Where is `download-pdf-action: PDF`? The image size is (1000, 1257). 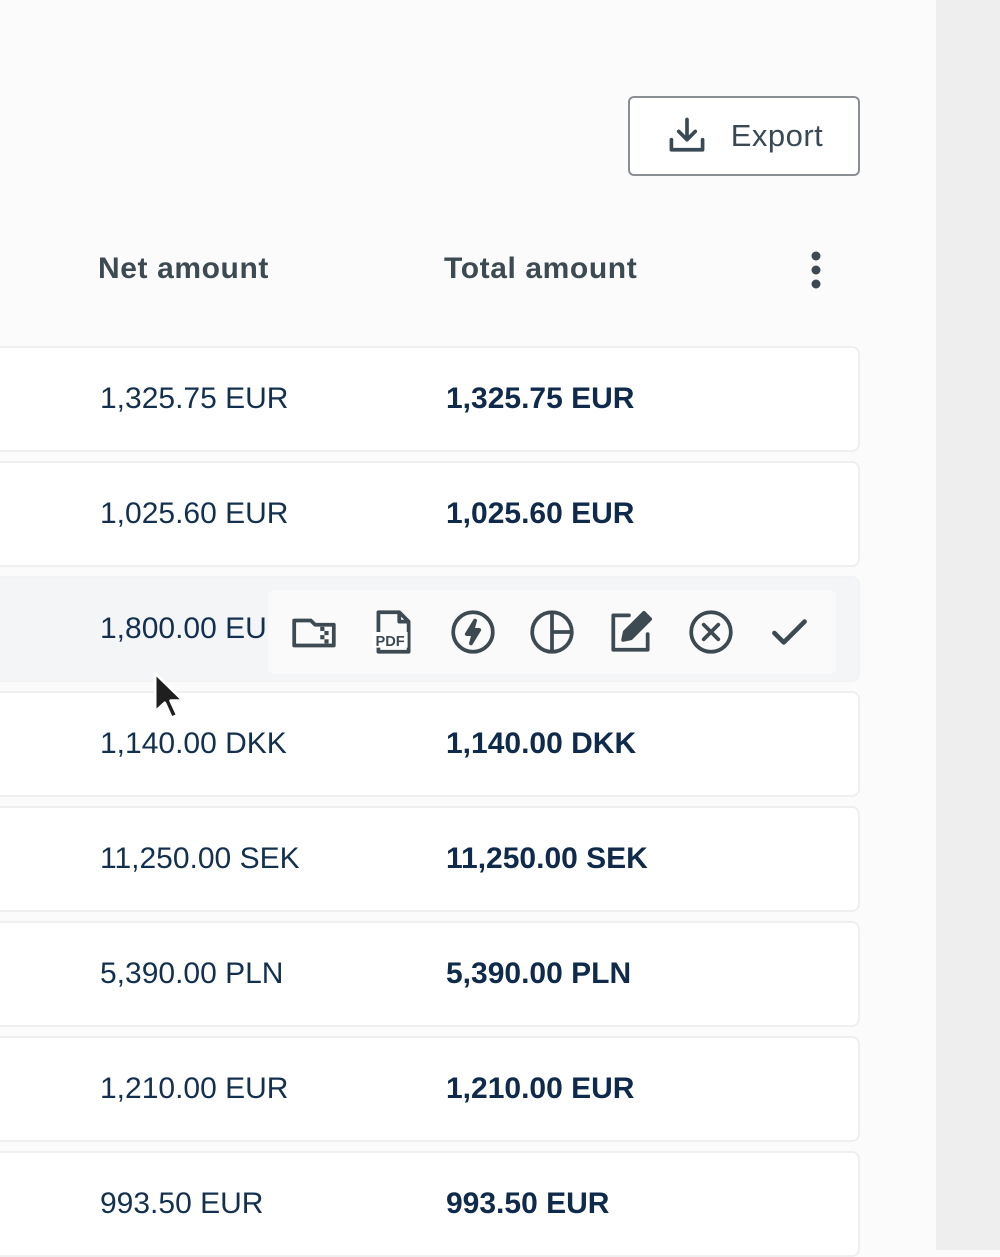
download-pdf-action: PDF is located at coordinates (393, 632).